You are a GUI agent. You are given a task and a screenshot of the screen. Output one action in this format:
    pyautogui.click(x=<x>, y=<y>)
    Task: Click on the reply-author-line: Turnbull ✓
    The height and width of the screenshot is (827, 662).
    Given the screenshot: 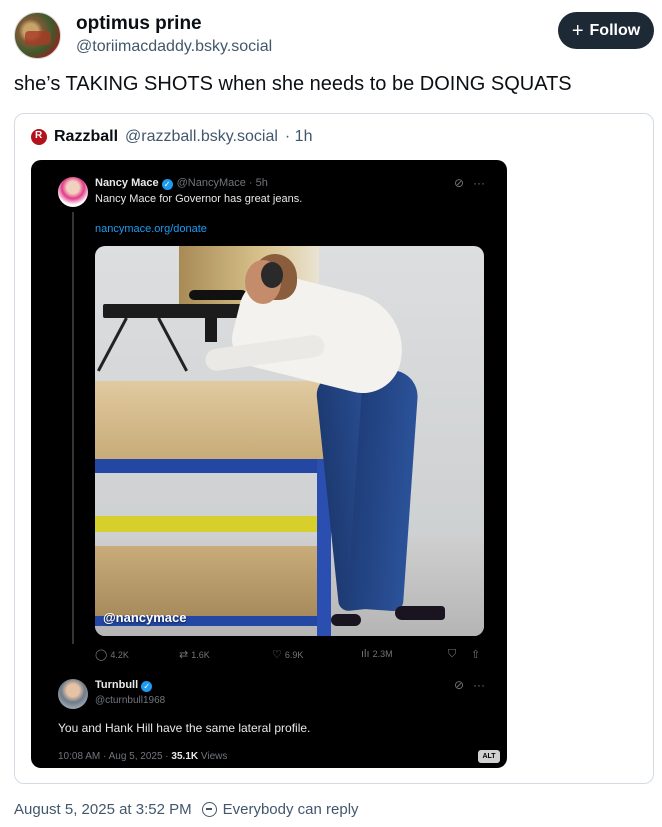 What is the action you would take?
    pyautogui.click(x=124, y=685)
    